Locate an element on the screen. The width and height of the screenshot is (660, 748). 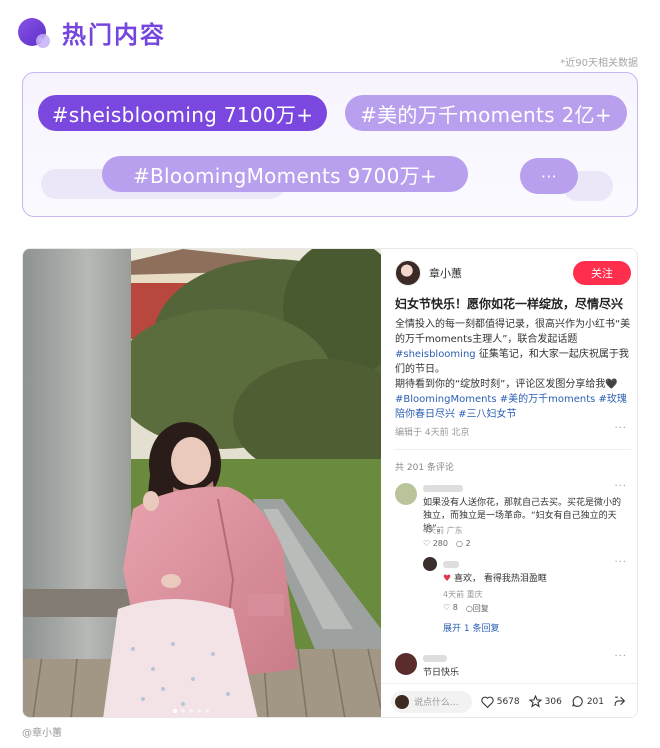
reply-like-count: 8 is located at coordinates (455, 607).